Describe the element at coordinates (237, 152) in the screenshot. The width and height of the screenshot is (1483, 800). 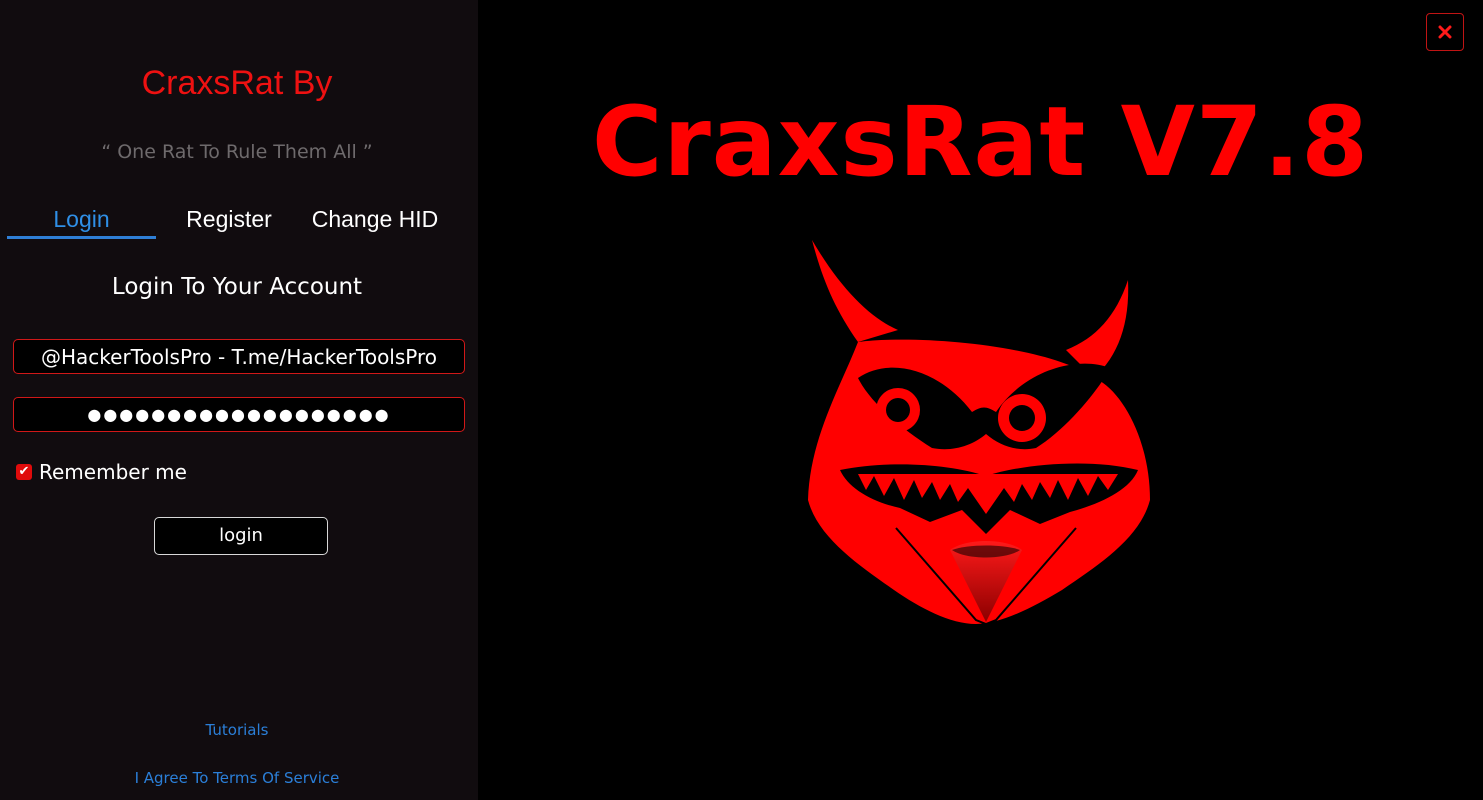
I see `tagline: “ One Rat To Rule Them All ”` at that location.